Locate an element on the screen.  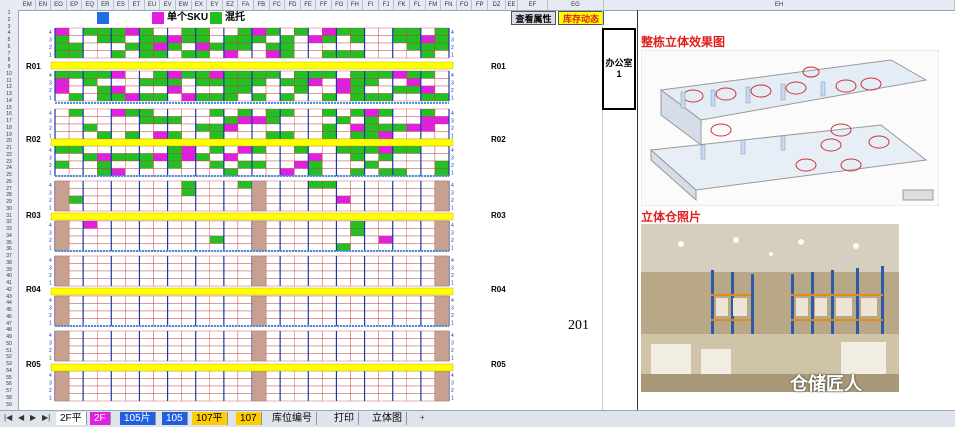
row-number: 43 is located at coordinates (9, 297).